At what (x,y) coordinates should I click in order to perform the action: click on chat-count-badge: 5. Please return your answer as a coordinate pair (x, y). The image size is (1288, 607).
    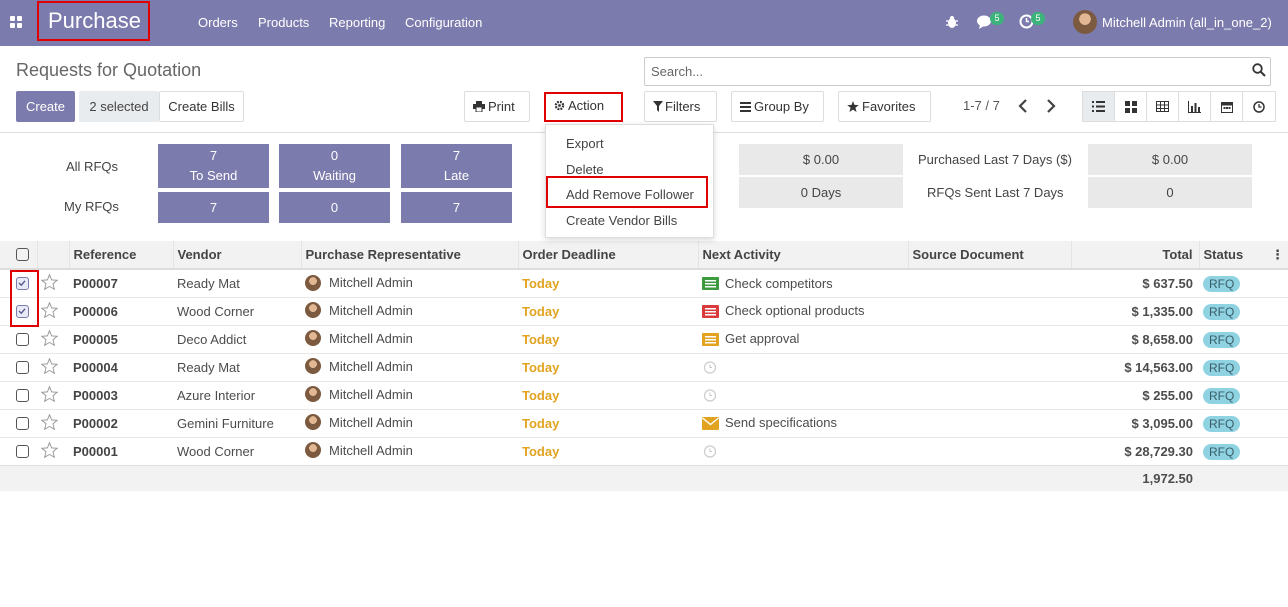
    Looking at the image, I should click on (997, 18).